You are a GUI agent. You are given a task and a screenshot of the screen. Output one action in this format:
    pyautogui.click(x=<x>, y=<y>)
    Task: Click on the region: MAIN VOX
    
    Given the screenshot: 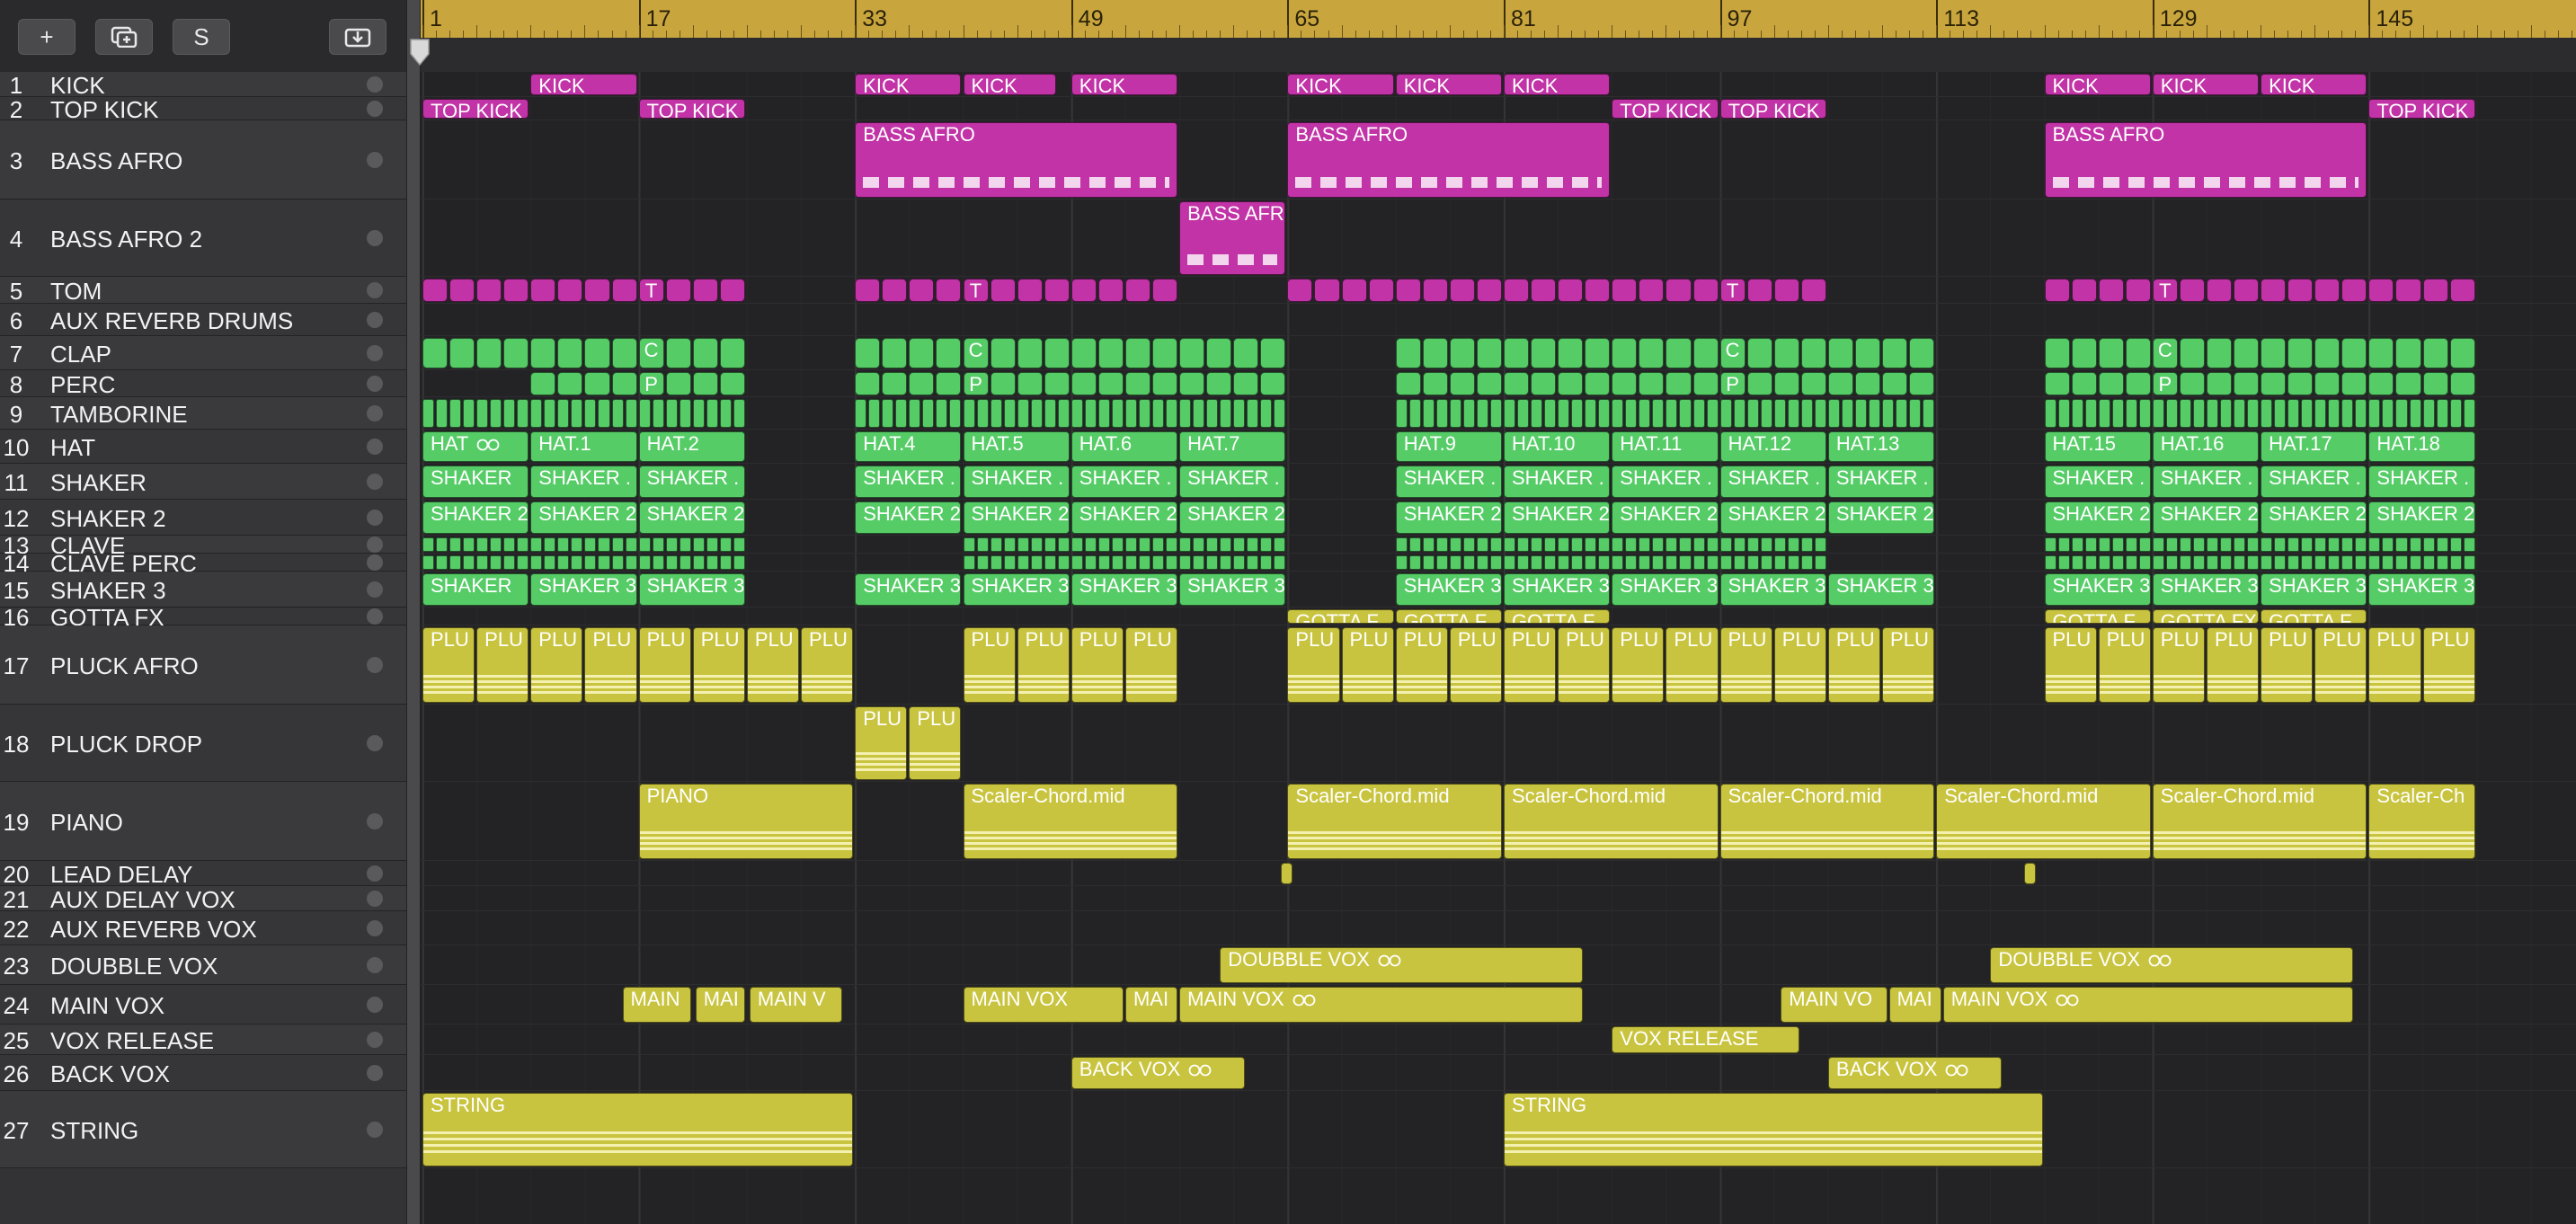 What is the action you would take?
    pyautogui.click(x=2148, y=1005)
    